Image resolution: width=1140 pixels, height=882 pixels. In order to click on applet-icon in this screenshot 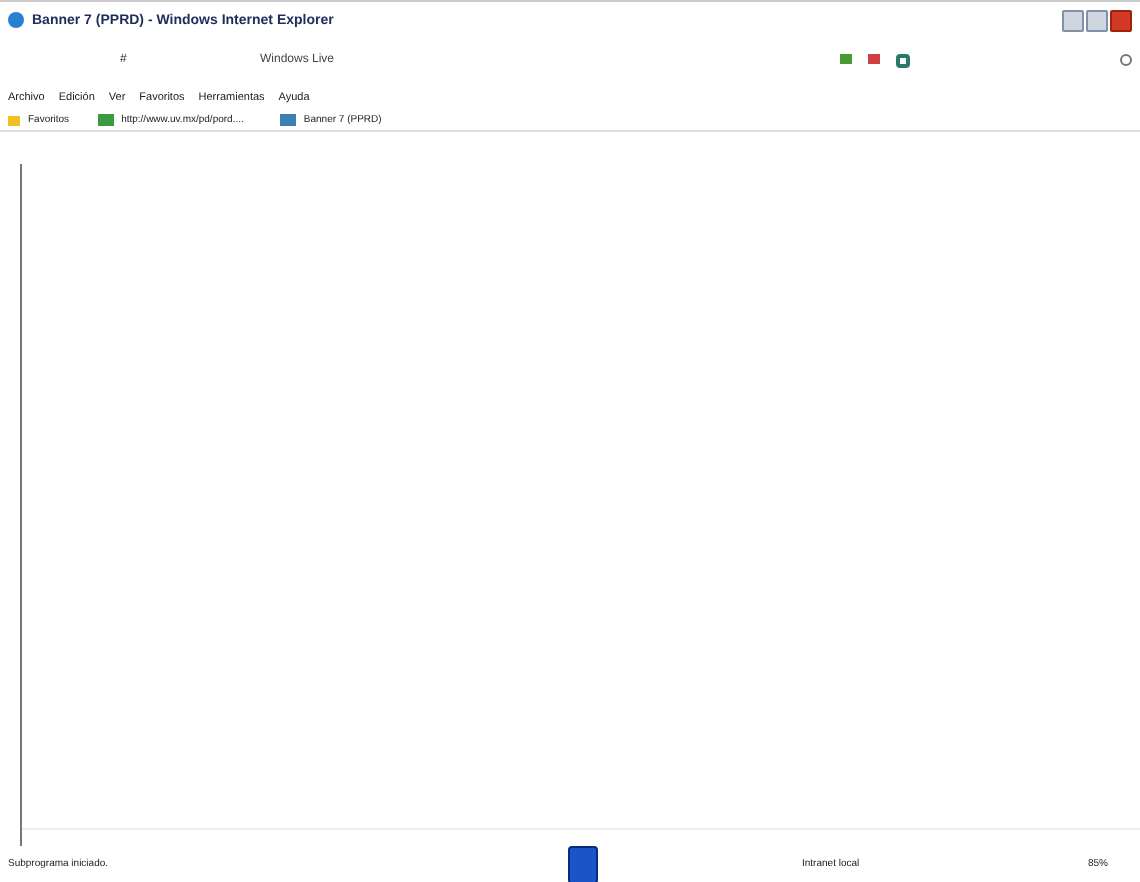, I will do `click(583, 863)`.